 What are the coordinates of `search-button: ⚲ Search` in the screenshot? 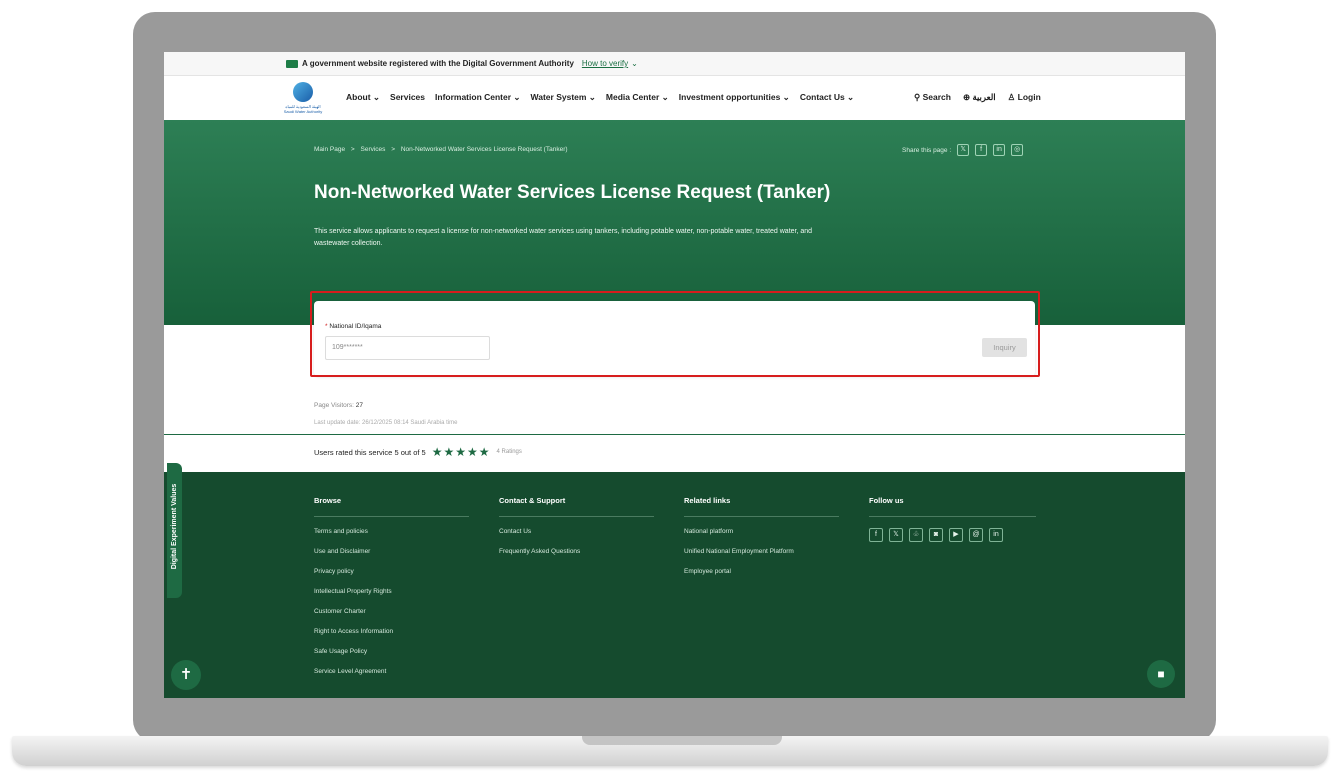 It's located at (932, 97).